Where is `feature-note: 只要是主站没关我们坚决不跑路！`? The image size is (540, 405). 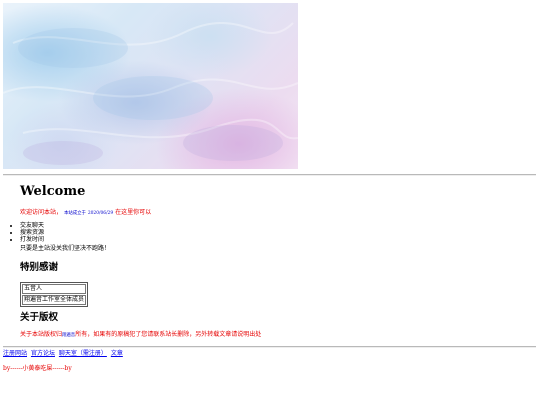 feature-note: 只要是主站没关我们坚决不跑路！ is located at coordinates (65, 248).